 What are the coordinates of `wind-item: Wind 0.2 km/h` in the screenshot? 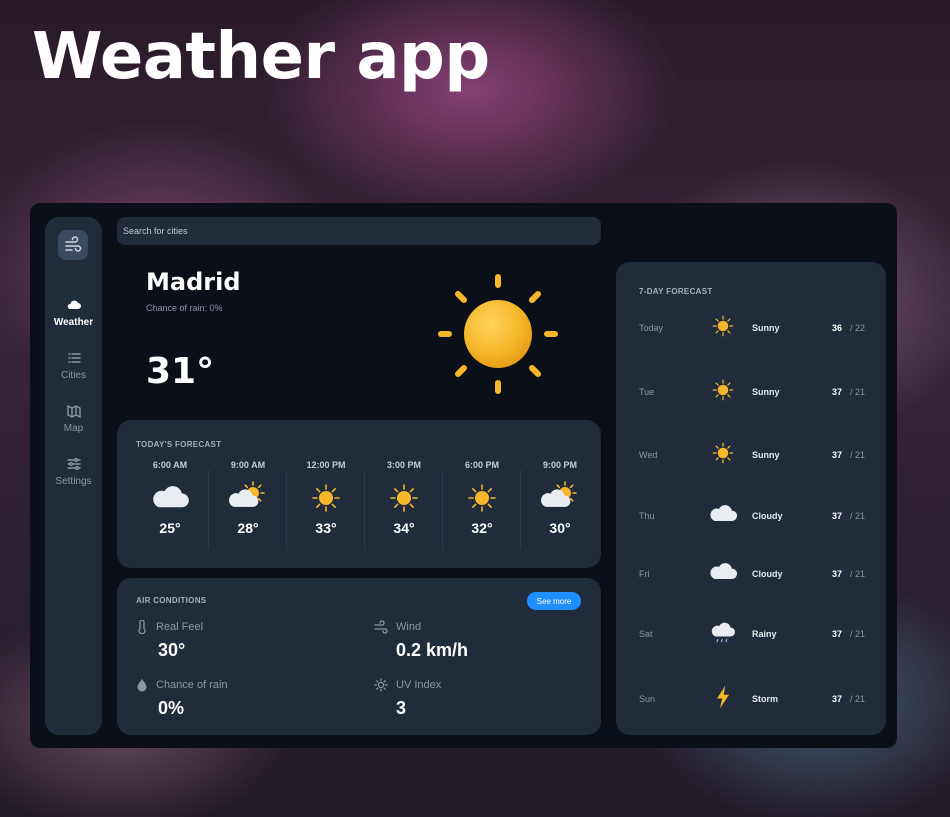 It's located at (421, 640).